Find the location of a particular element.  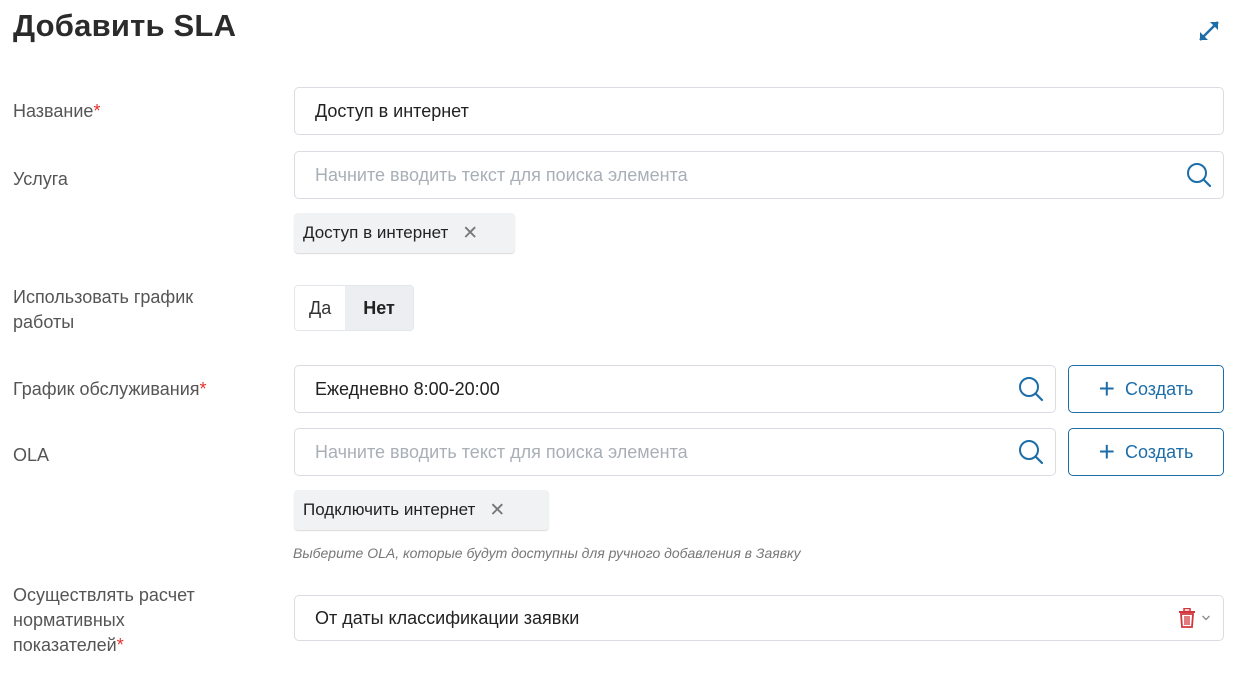

chevron-down-icon is located at coordinates (1206, 618).